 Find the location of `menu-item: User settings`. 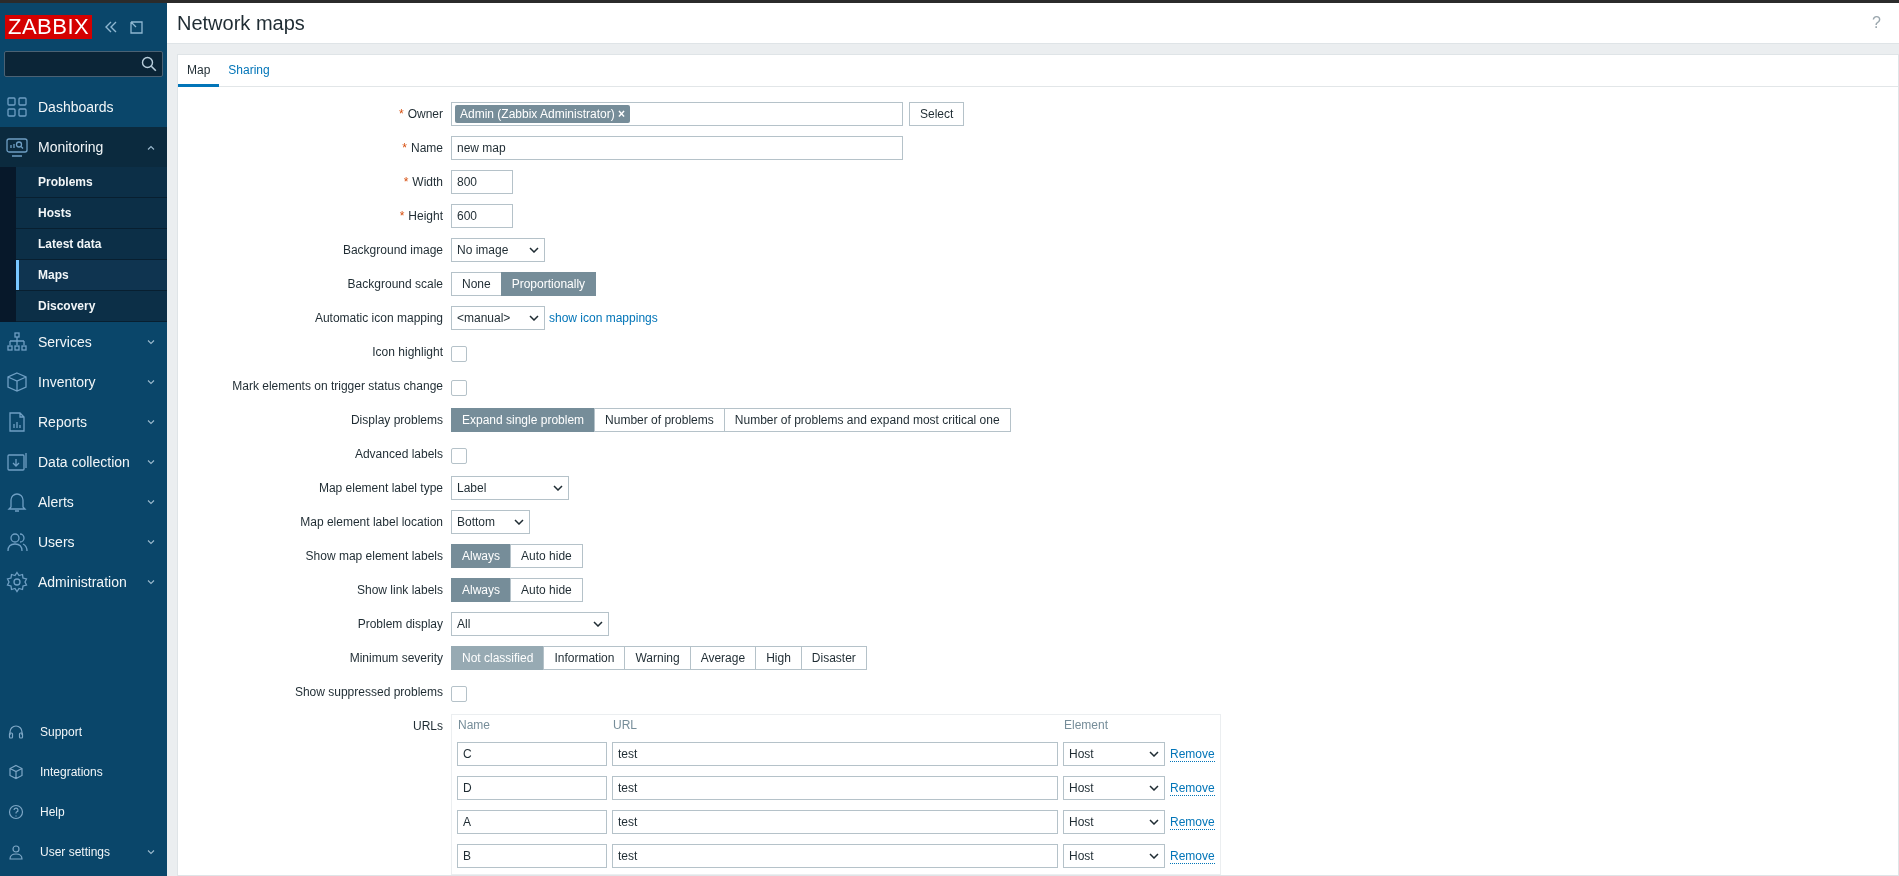

menu-item: User settings is located at coordinates (83, 852).